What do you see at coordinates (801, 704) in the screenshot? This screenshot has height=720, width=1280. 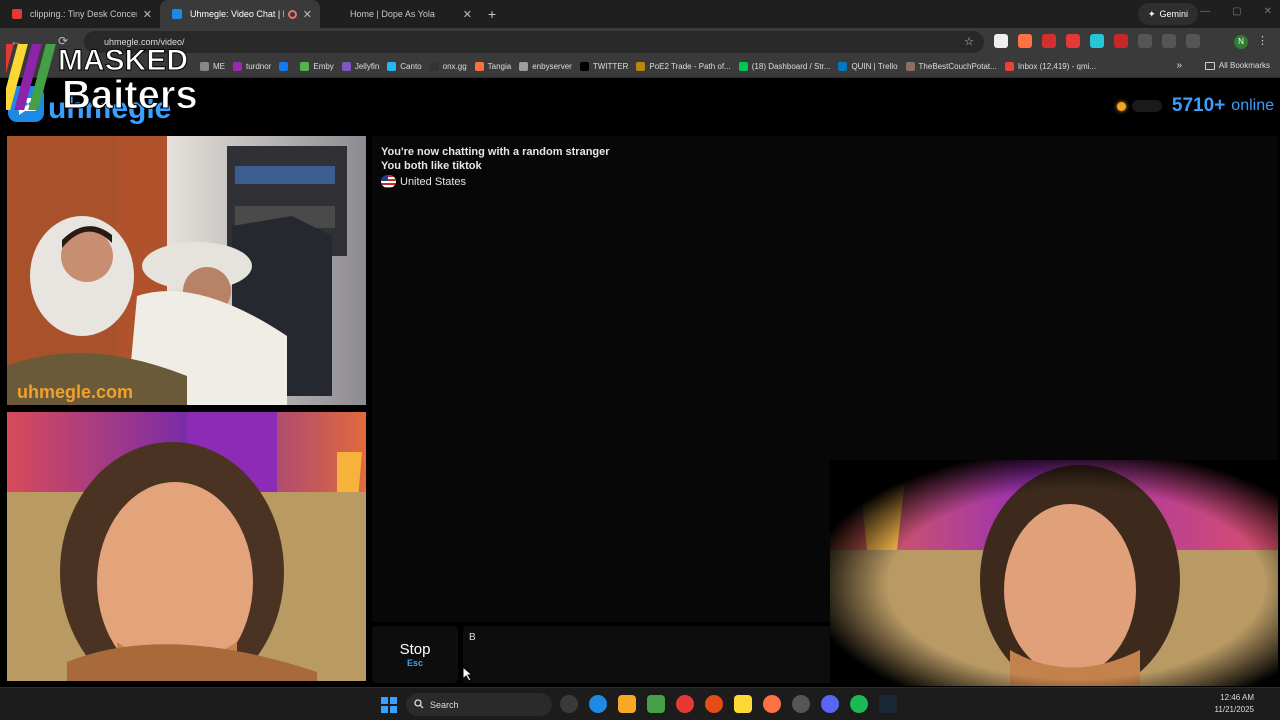 I see `app-icon` at bounding box center [801, 704].